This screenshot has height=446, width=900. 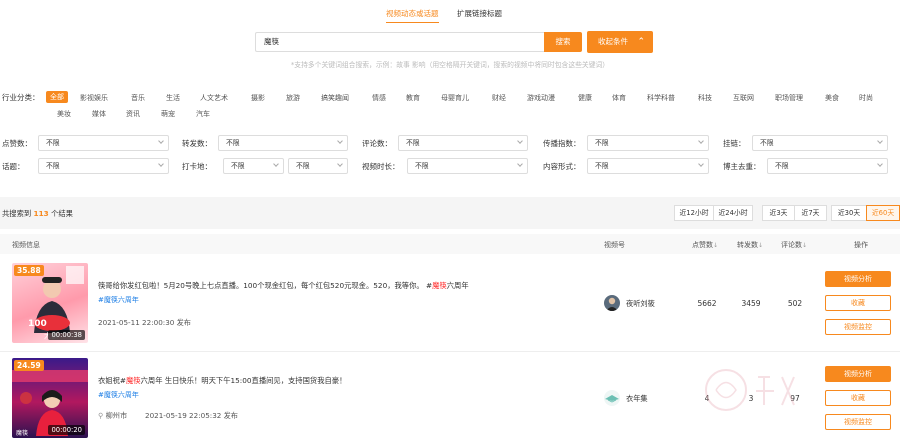 I want to click on category-item: 科技, so click(x=705, y=98).